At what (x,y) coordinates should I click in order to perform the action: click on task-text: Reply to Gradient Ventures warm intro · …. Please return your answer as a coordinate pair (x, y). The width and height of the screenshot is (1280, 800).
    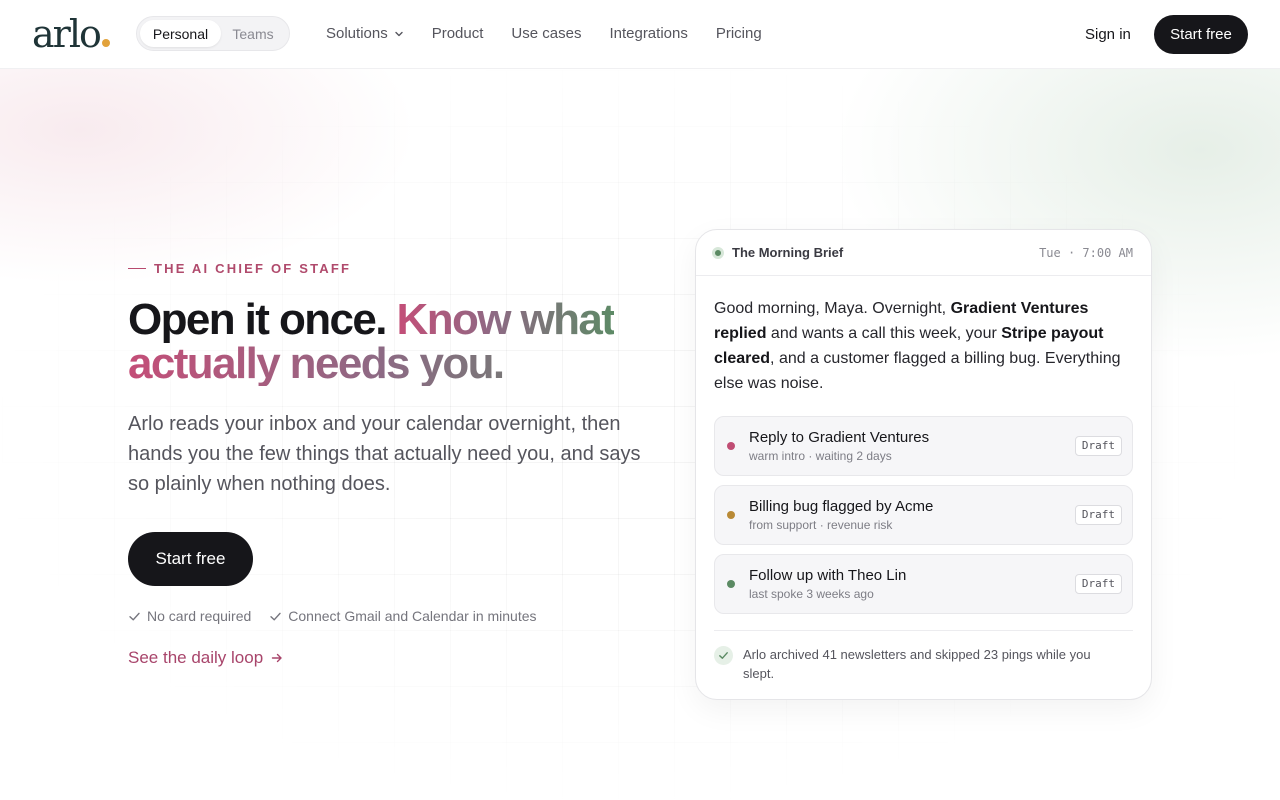
    Looking at the image, I should click on (912, 446).